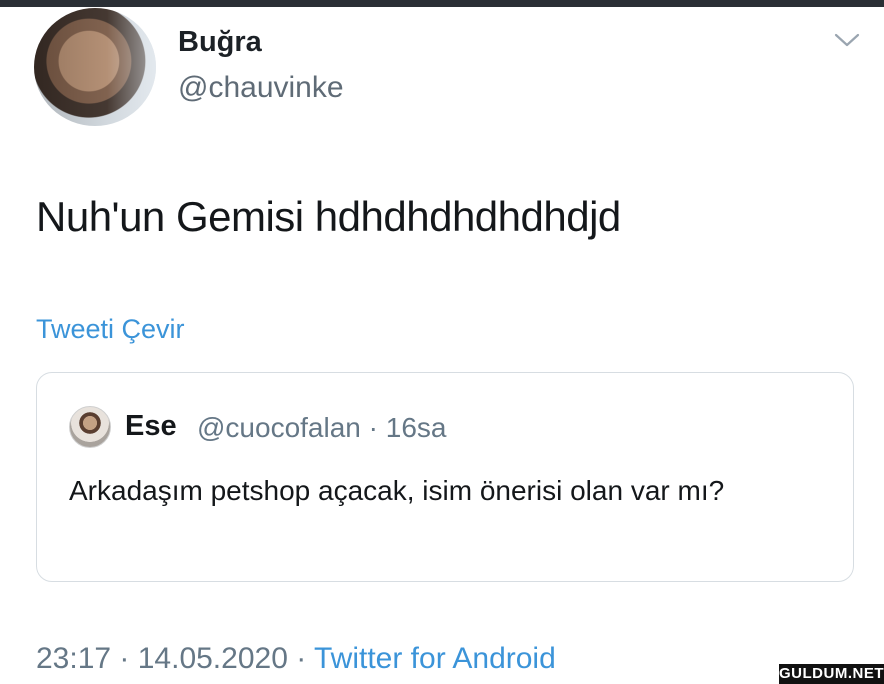 The image size is (884, 684). Describe the element at coordinates (831, 674) in the screenshot. I see `site-watermark: GULDUM.NET` at that location.